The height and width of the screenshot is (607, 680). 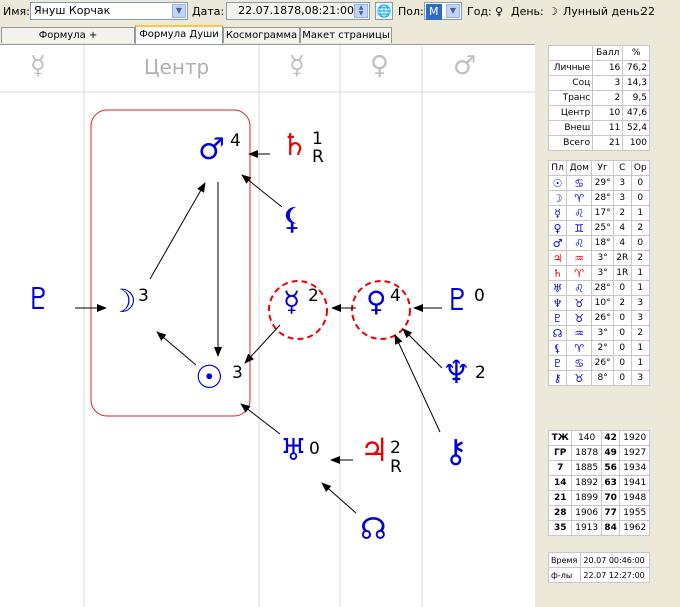 I want to click on mercury-count: 2, so click(x=313, y=296).